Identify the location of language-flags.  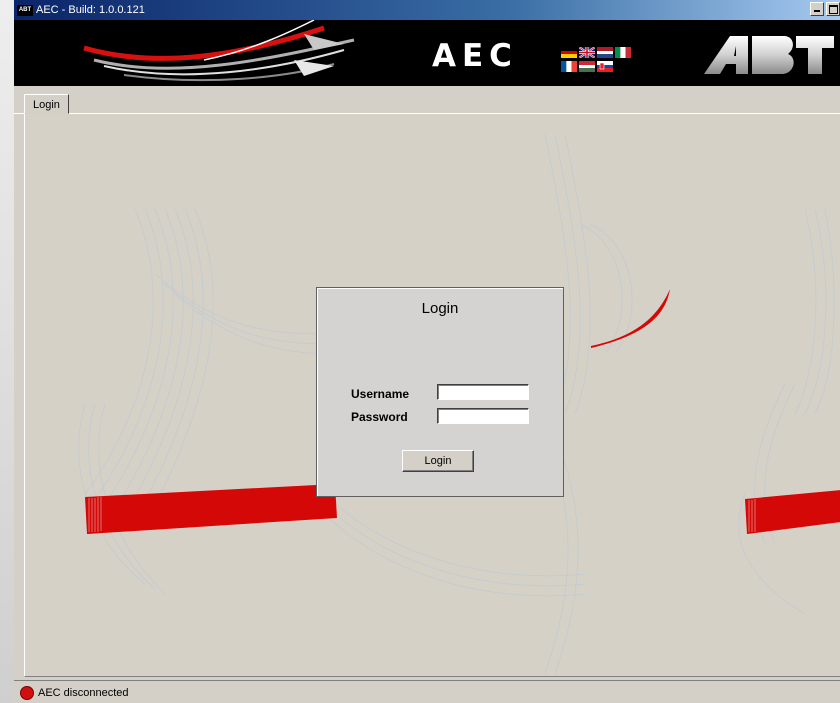
(607, 59).